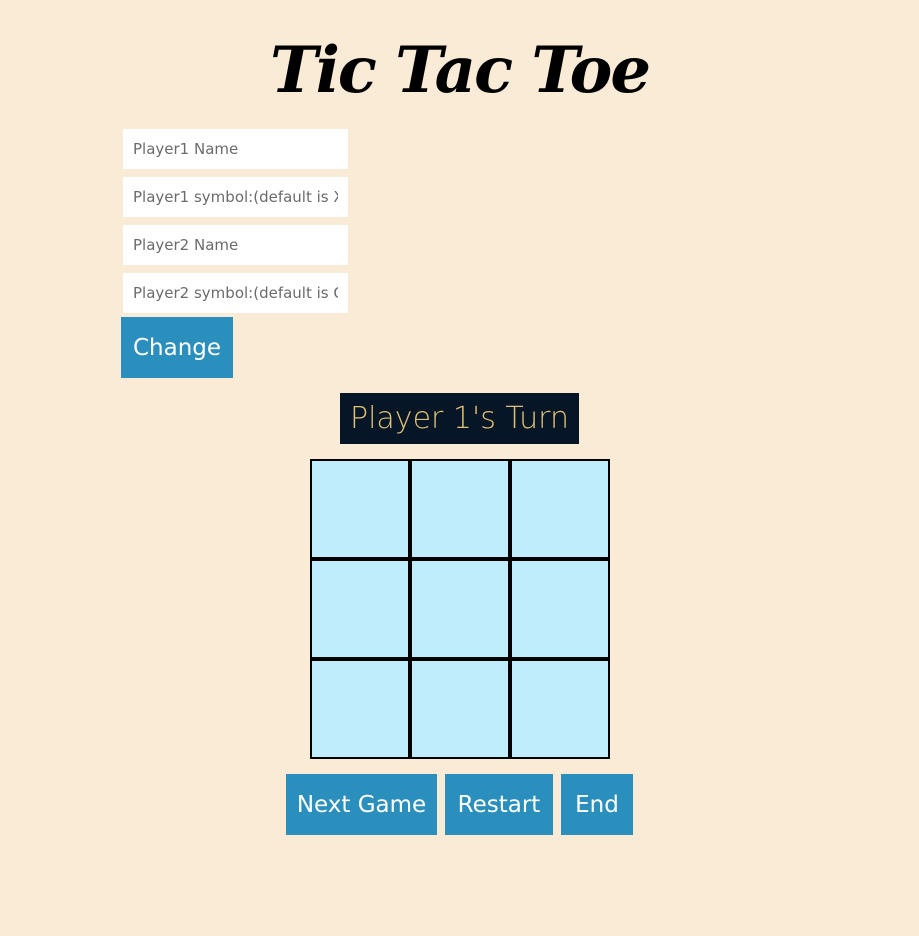 This screenshot has height=936, width=919. Describe the element at coordinates (361, 804) in the screenshot. I see `next-game-button: Next Game` at that location.